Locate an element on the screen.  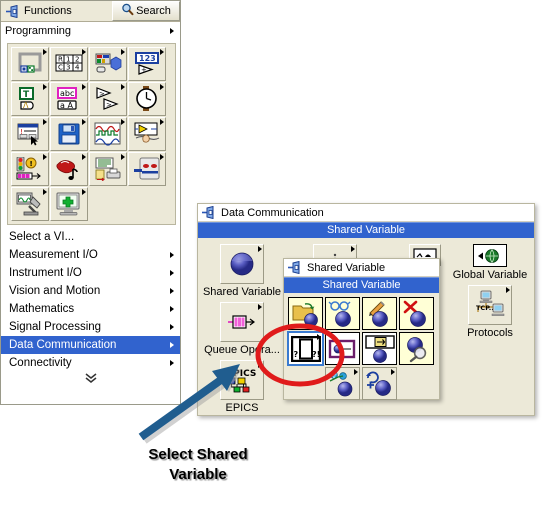
palette-icon-deploy-library is located at coordinates (342, 383).